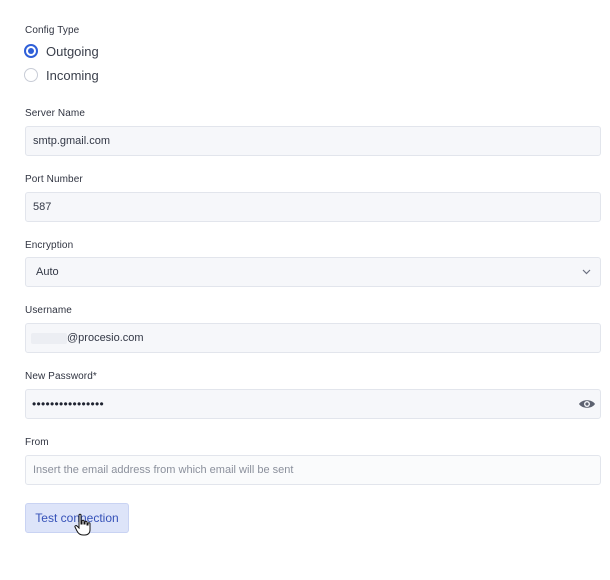 The height and width of the screenshot is (580, 610). Describe the element at coordinates (54, 179) in the screenshot. I see `port-number-label: Port Number` at that location.